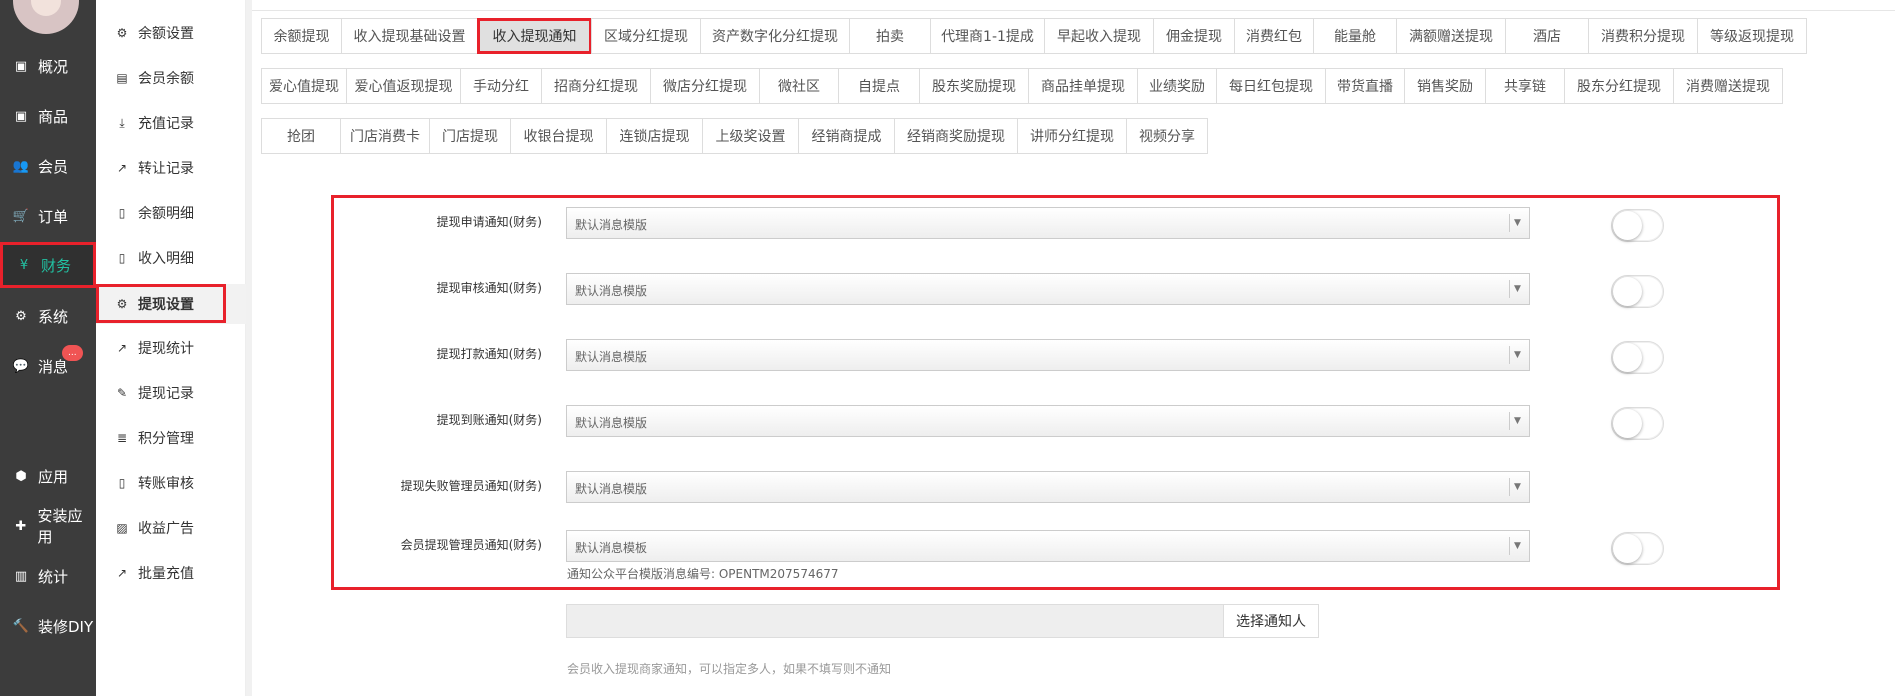 Image resolution: width=1895 pixels, height=696 pixels. What do you see at coordinates (171, 348) in the screenshot?
I see `sub-item-withdraw-statistics: ↗ 提现统计` at bounding box center [171, 348].